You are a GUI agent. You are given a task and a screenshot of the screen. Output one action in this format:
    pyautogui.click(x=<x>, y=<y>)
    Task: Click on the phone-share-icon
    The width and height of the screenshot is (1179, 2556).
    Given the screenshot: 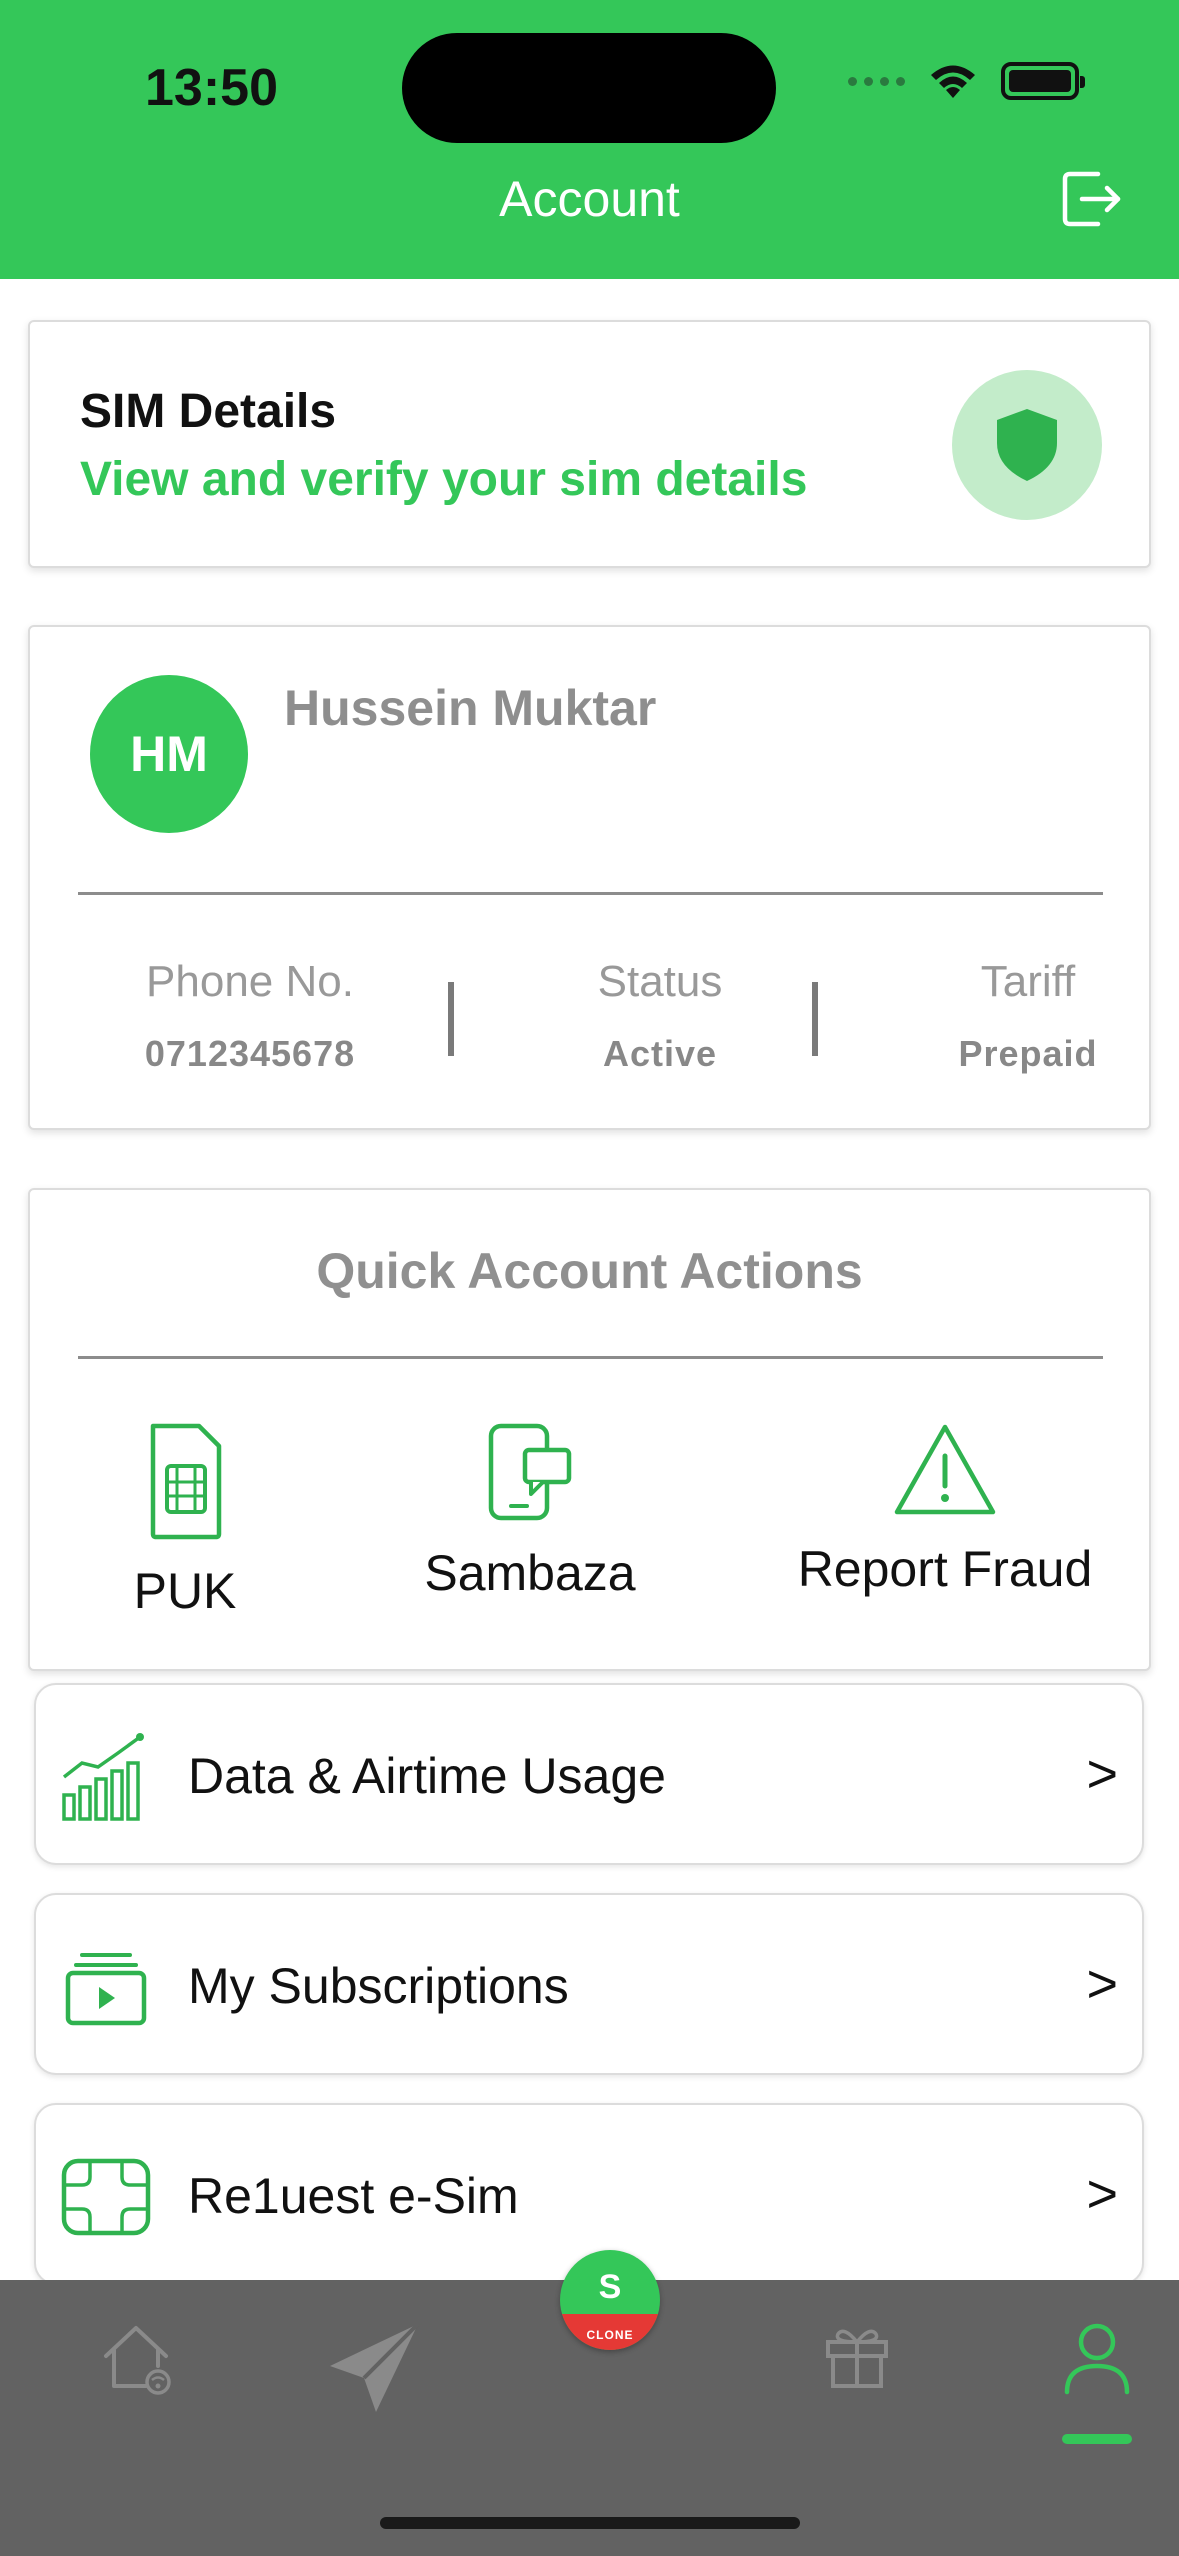 What is the action you would take?
    pyautogui.click(x=530, y=1472)
    